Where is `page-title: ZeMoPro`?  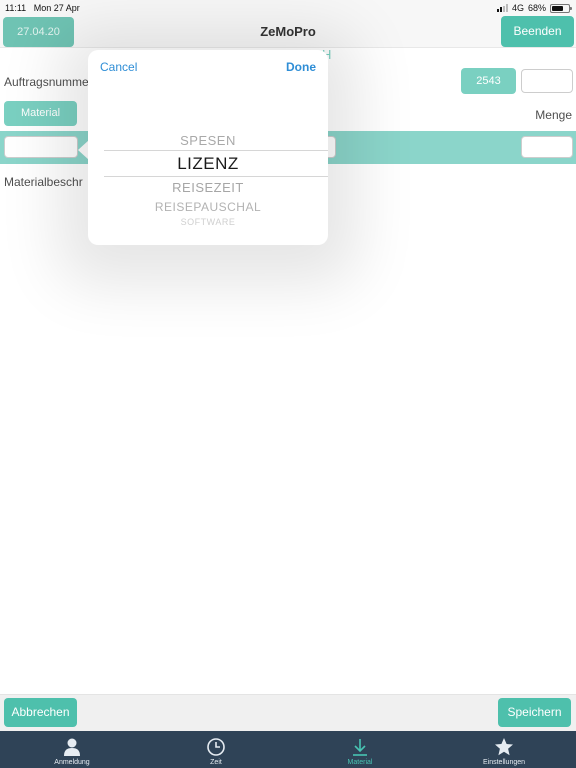 page-title: ZeMoPro is located at coordinates (288, 31).